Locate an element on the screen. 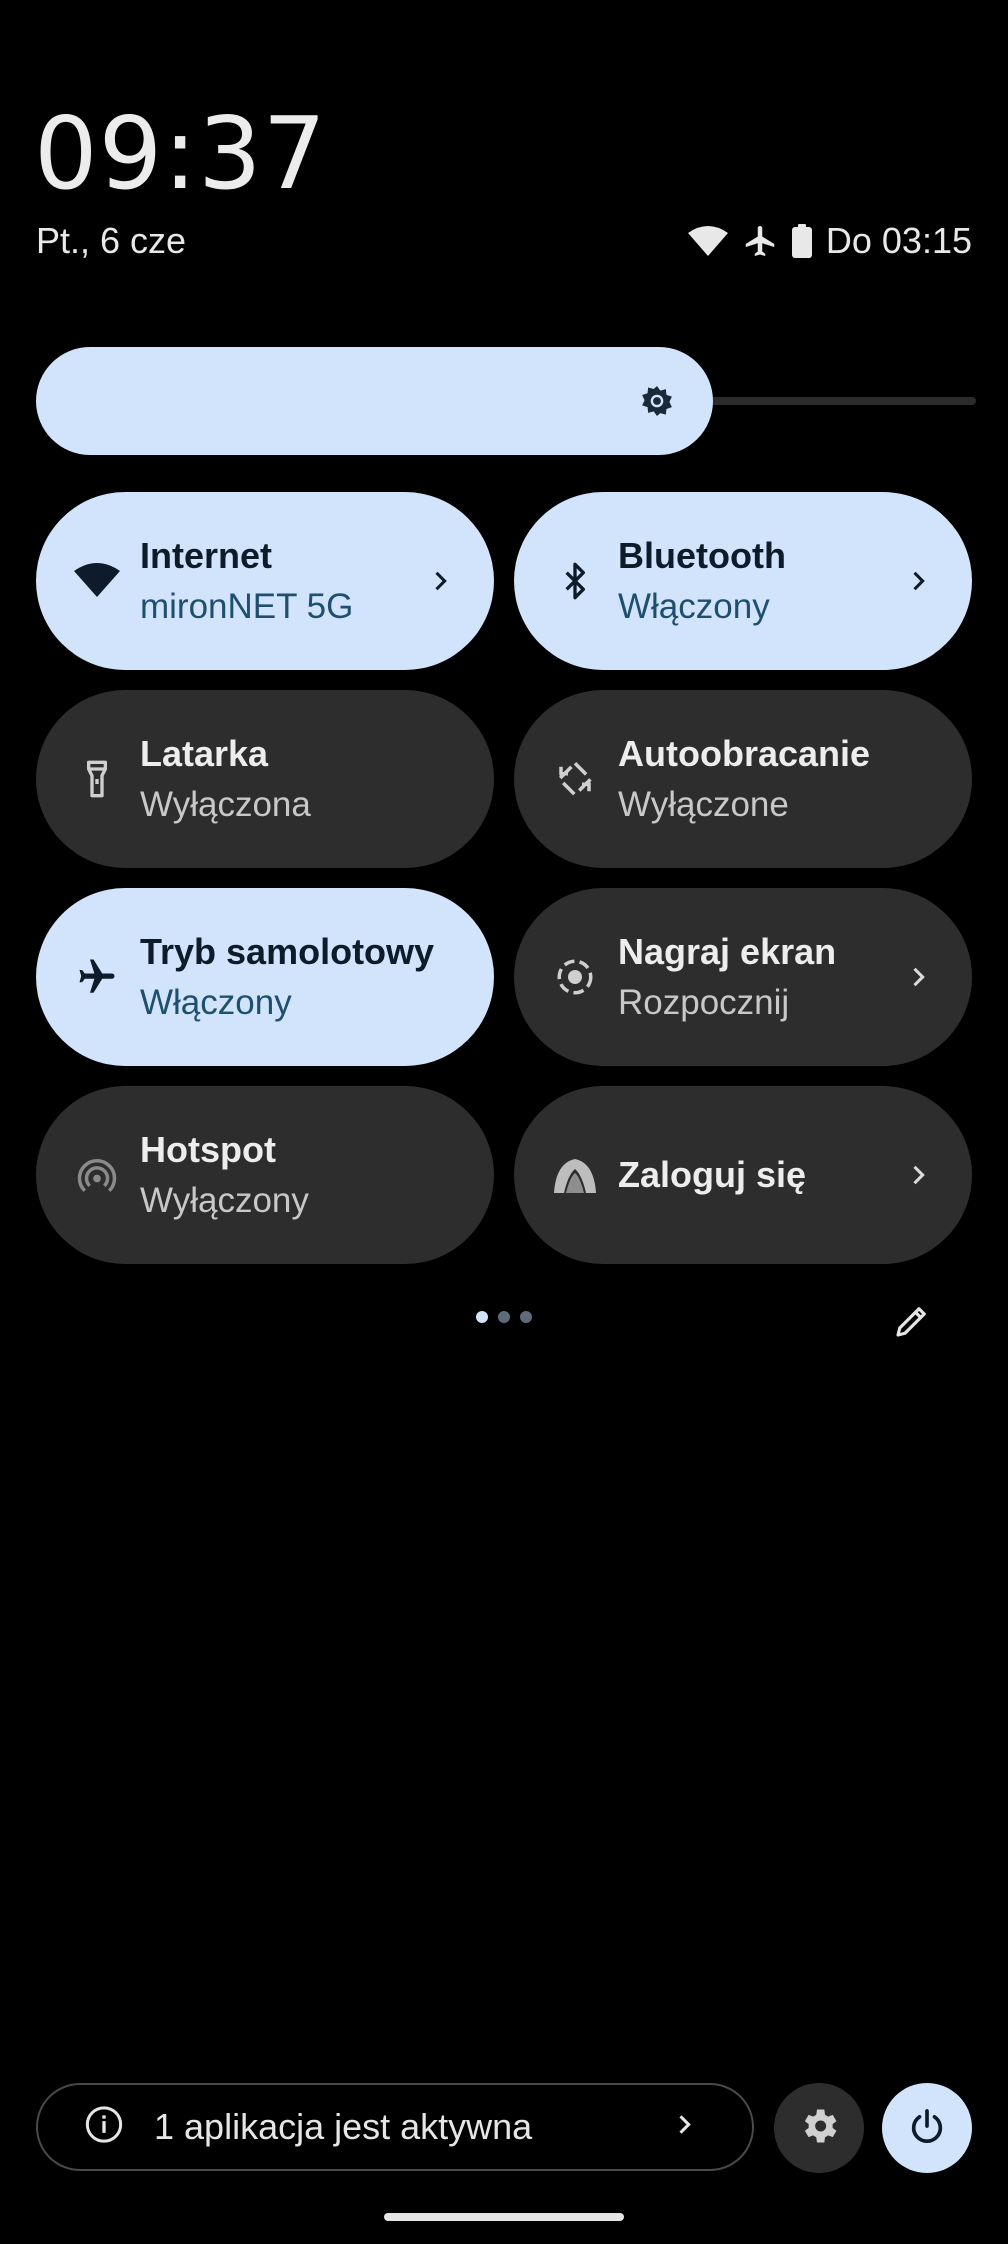 This screenshot has height=2244, width=1008. tile-title: Zaloguj się is located at coordinates (712, 1174).